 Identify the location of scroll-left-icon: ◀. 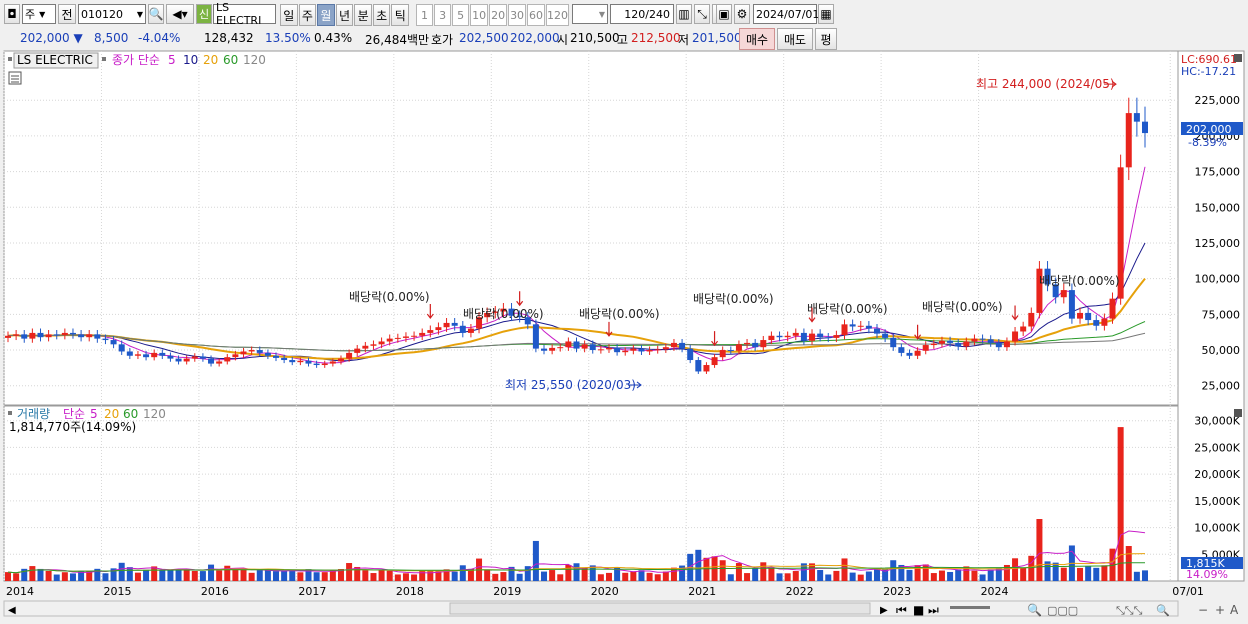
(12, 610).